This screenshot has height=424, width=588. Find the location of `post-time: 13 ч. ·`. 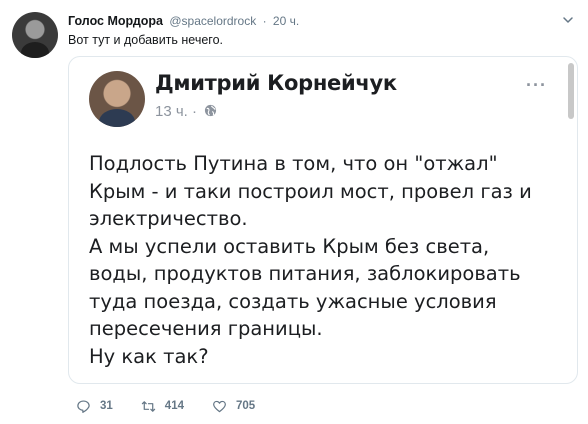

post-time: 13 ч. · is located at coordinates (176, 111).